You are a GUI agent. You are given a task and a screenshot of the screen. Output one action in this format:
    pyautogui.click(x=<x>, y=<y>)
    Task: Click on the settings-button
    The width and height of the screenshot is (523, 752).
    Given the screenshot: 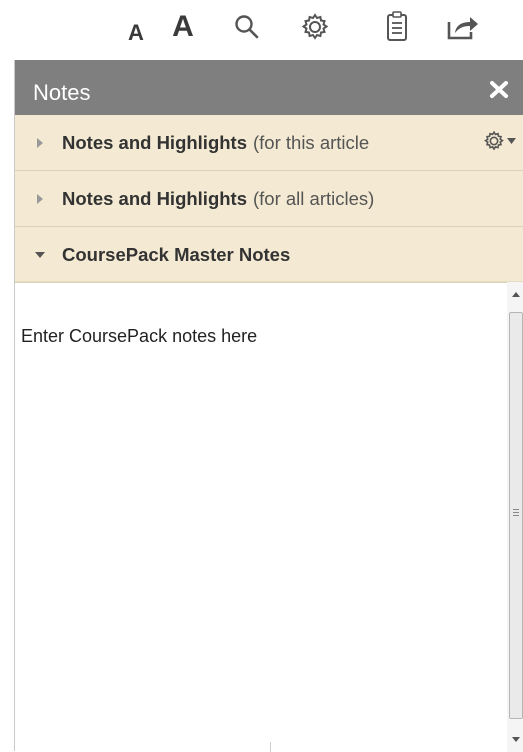 What is the action you would take?
    pyautogui.click(x=315, y=27)
    